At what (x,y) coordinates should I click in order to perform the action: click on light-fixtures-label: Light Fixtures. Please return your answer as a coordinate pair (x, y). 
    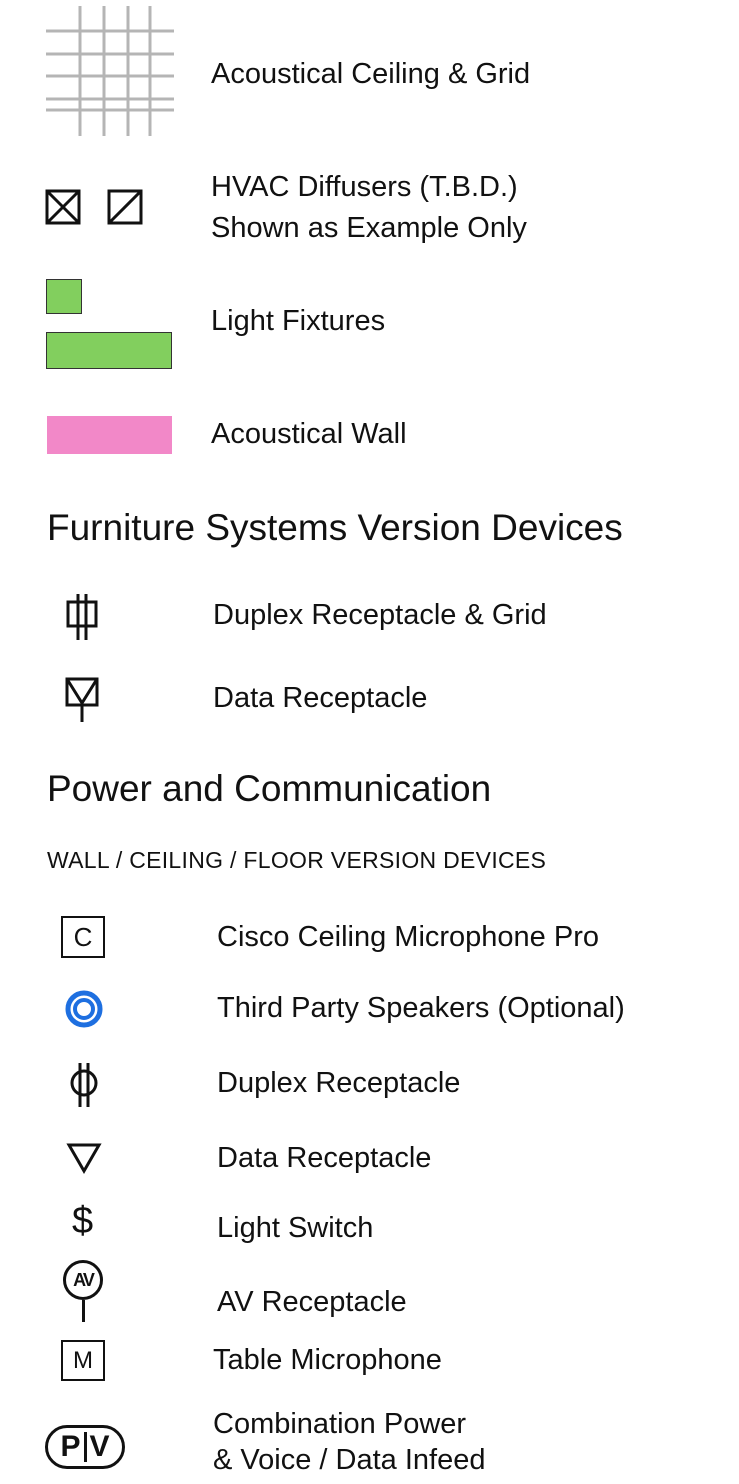
    Looking at the image, I should click on (298, 321).